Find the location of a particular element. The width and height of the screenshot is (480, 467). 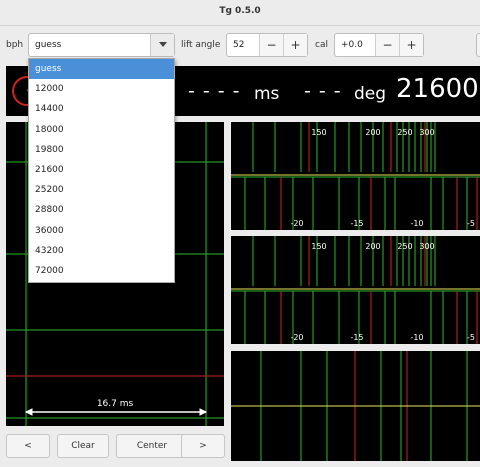

lift-angle-label: lift angle is located at coordinates (201, 45).